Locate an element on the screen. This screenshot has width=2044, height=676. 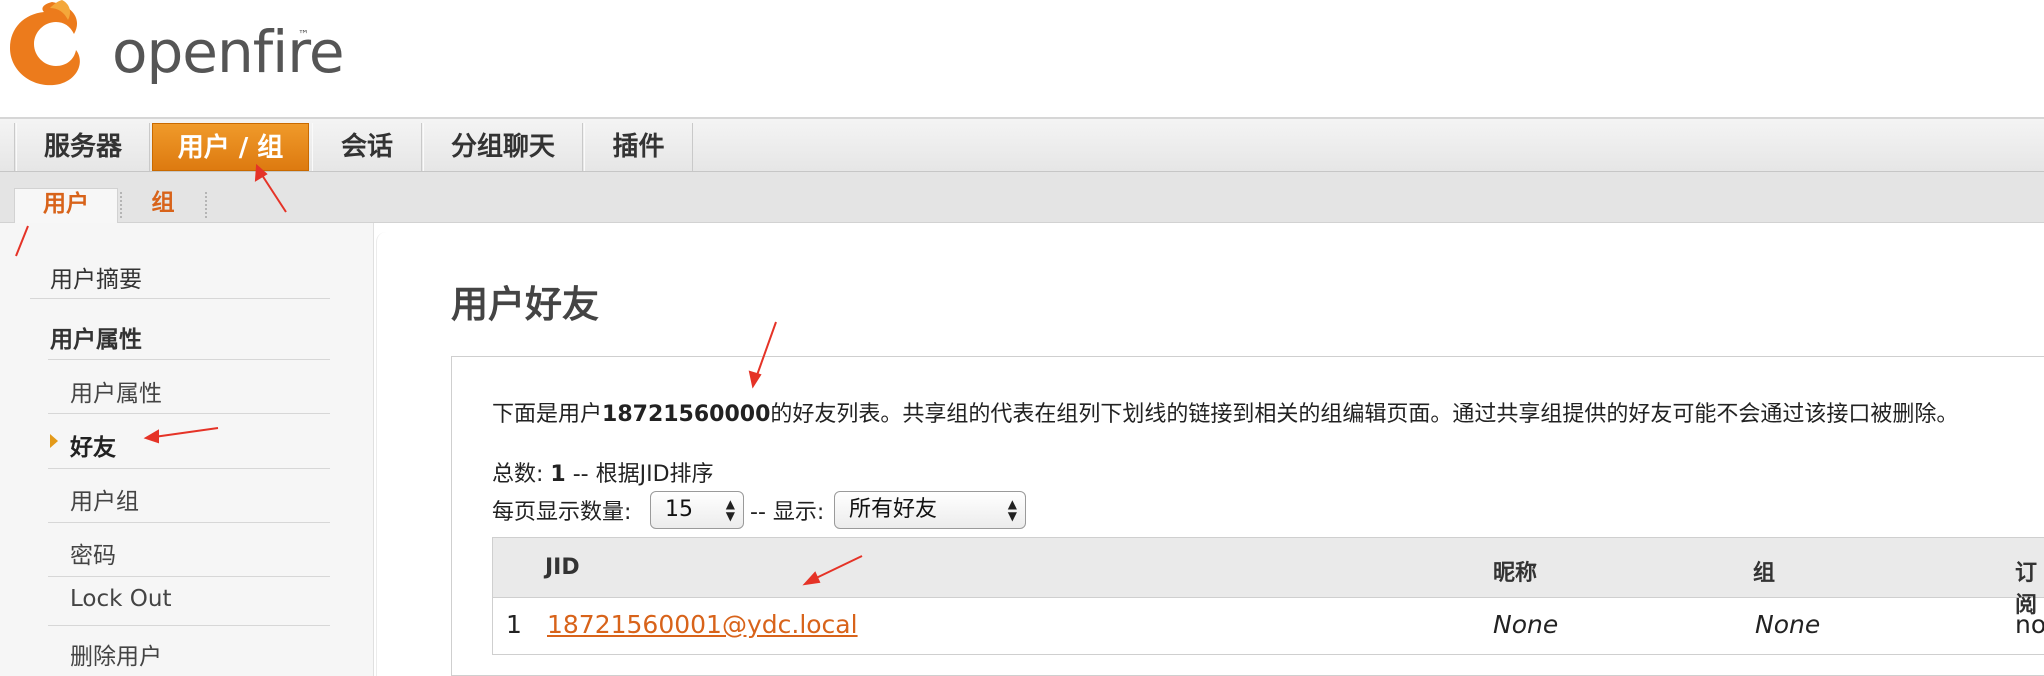
main-nav: 服务器 用户 / 组 会话 分组聊天 插件 is located at coordinates (1022, 144).